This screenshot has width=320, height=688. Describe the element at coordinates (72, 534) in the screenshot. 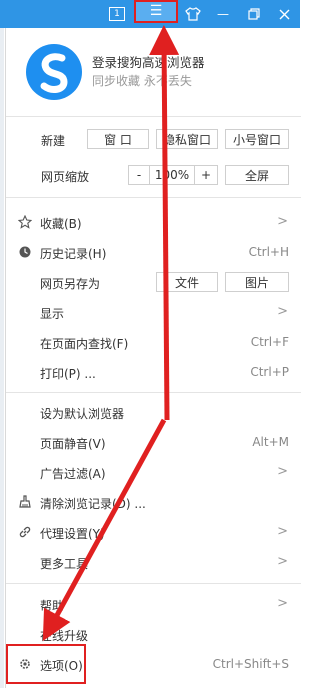

I see `proxy-label: 代理设置(Y)` at that location.